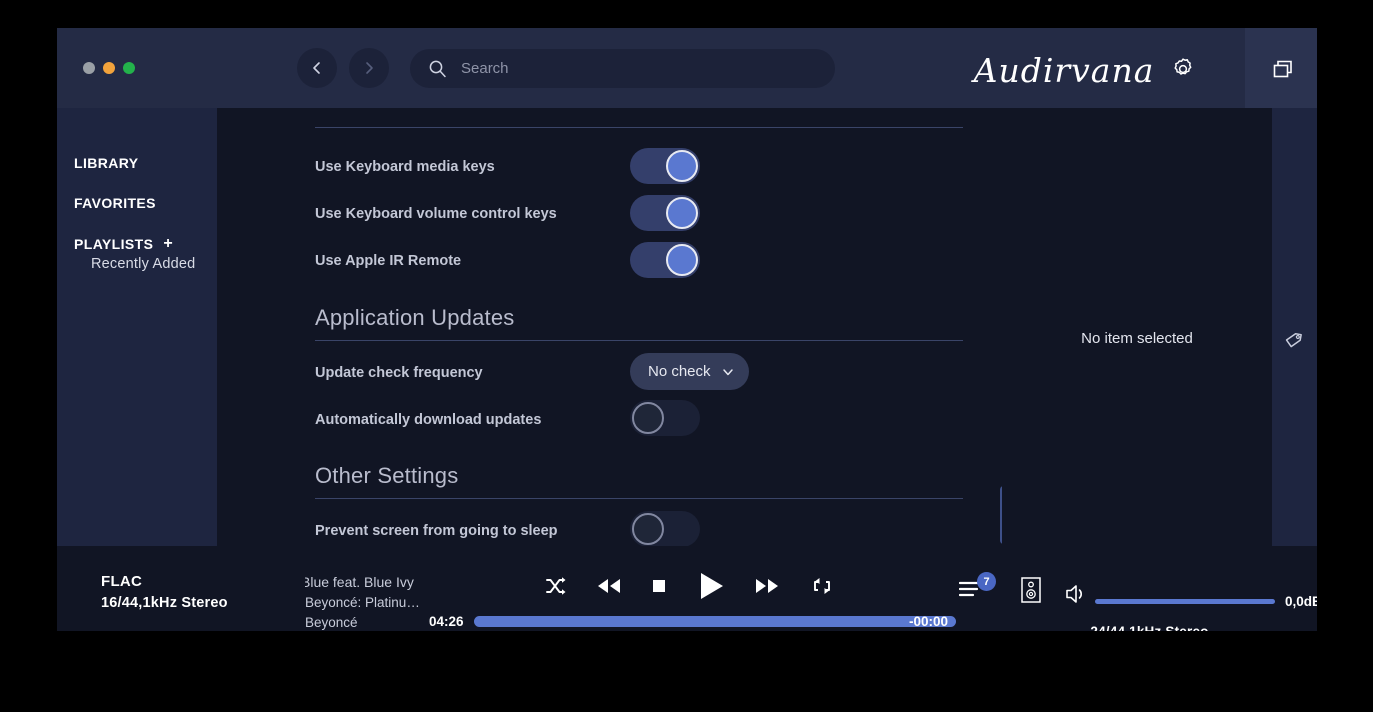 The image size is (1373, 712). I want to click on volume-value: 0,0dB, so click(1301, 601).